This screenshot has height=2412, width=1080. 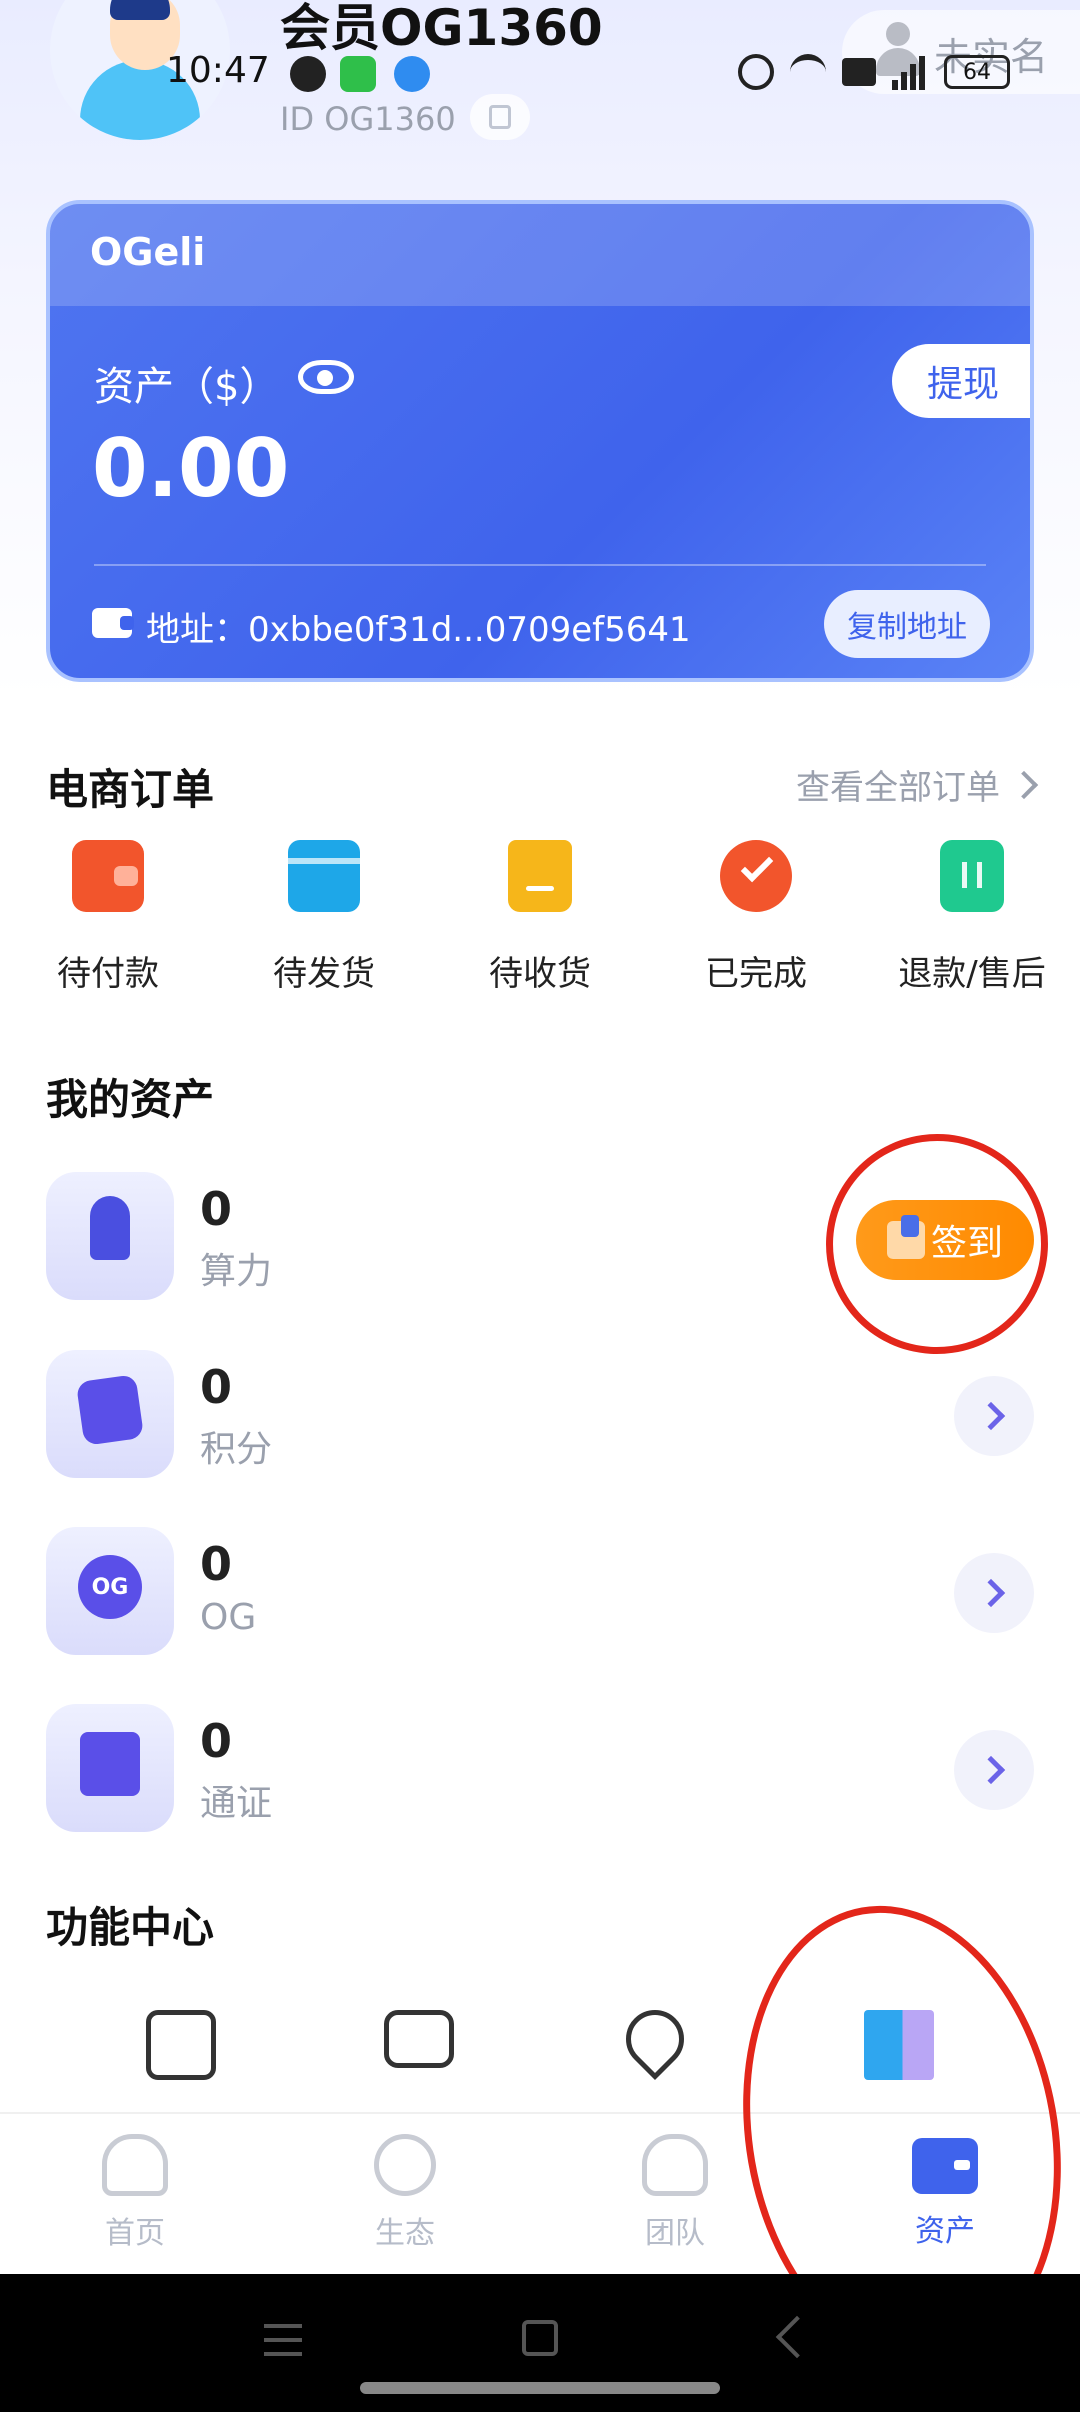 What do you see at coordinates (972, 876) in the screenshot?
I see `refund-icon` at bounding box center [972, 876].